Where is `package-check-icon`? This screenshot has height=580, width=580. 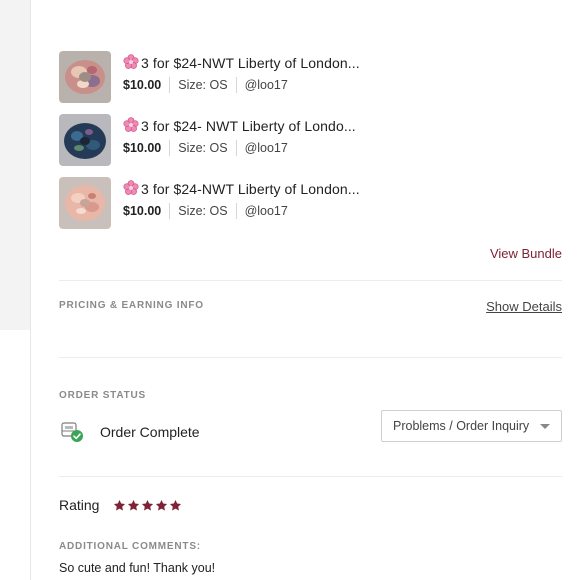
package-check-icon is located at coordinates (72, 432).